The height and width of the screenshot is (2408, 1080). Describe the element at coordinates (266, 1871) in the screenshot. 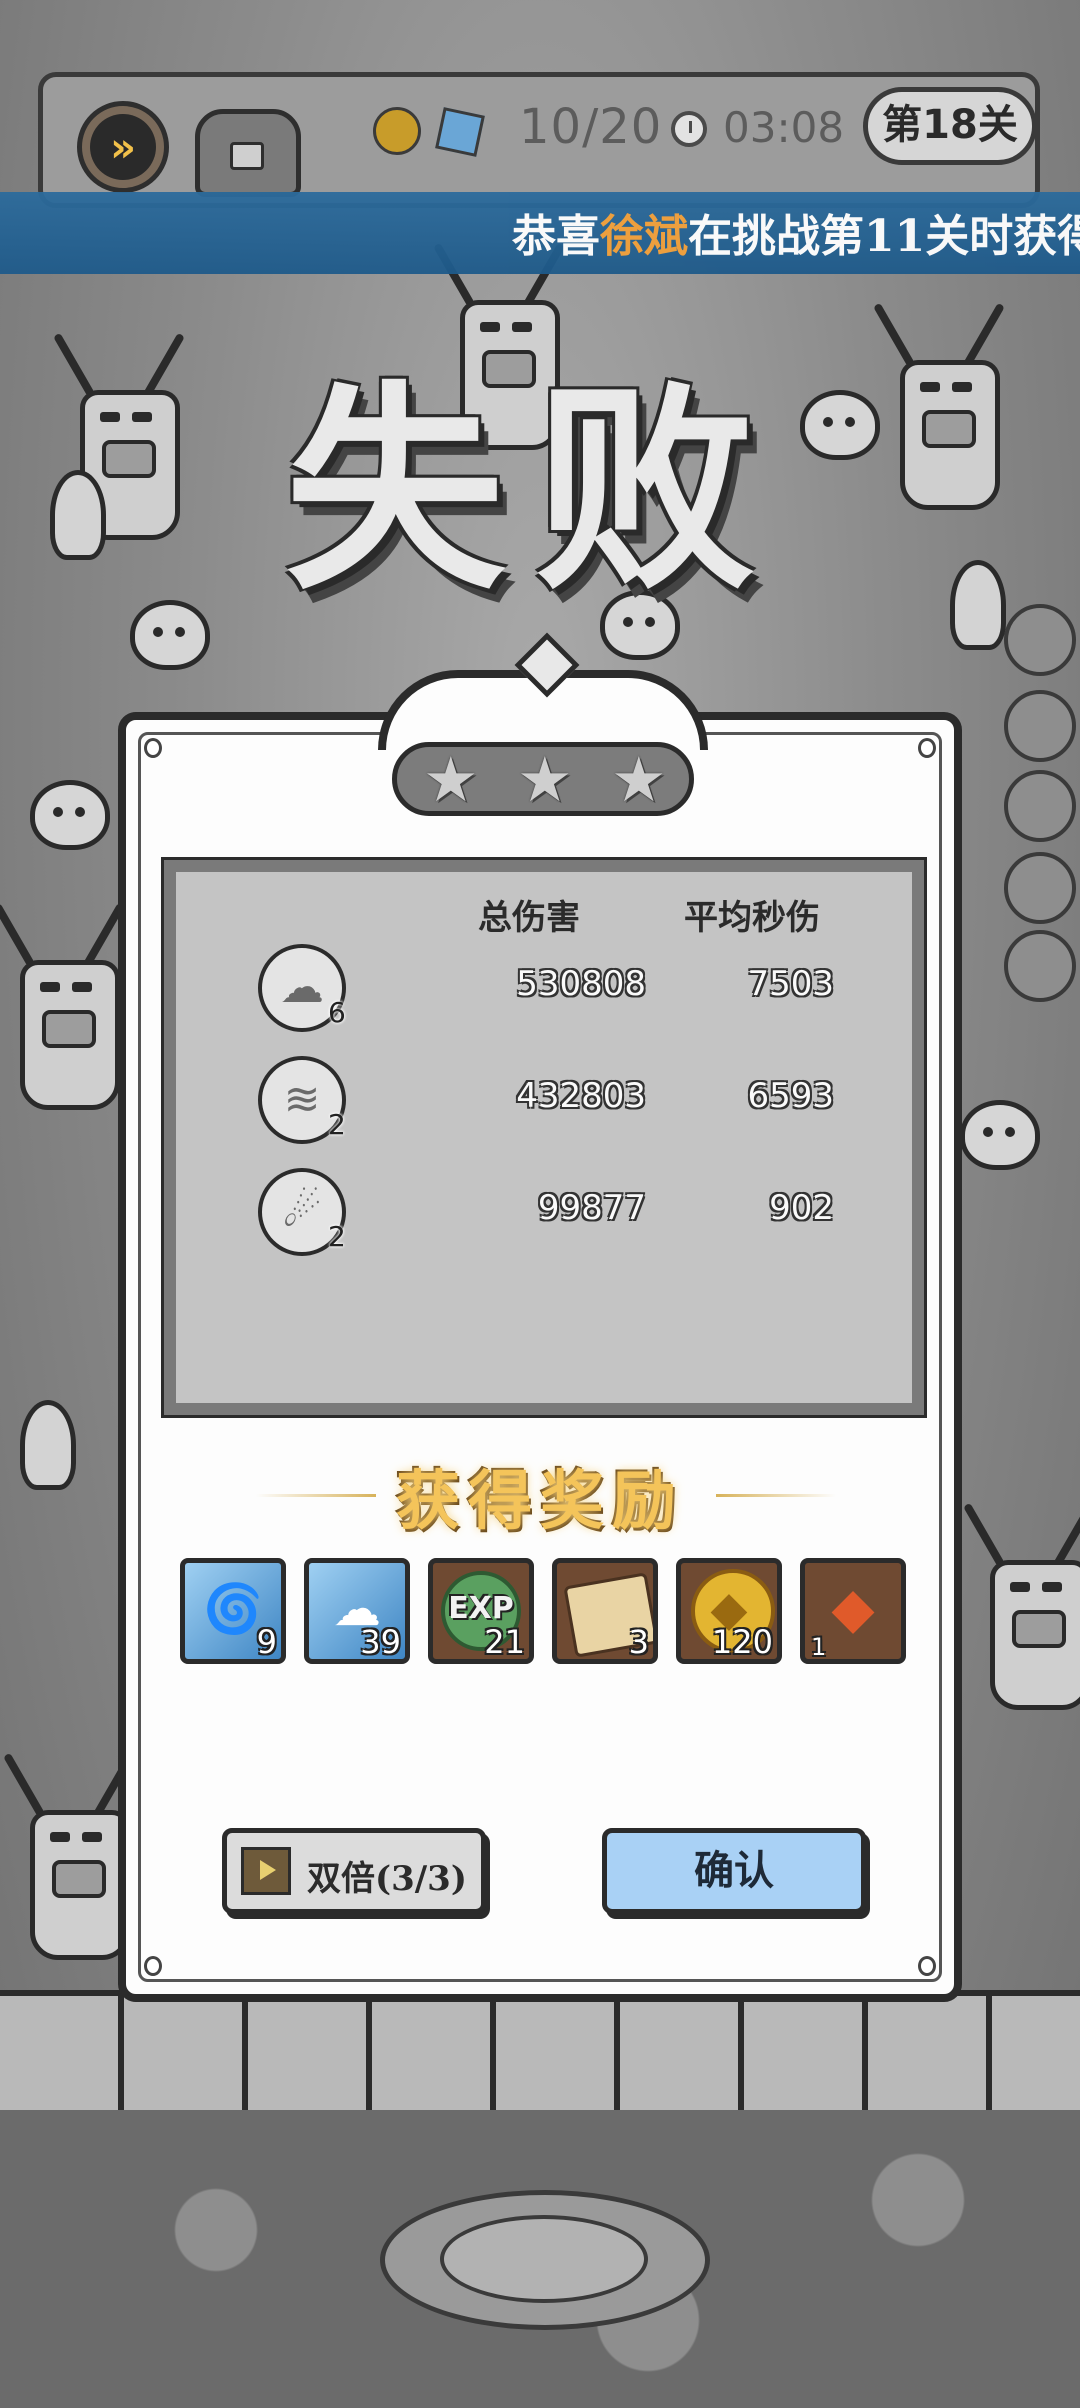

I see `video-ad-icon` at that location.